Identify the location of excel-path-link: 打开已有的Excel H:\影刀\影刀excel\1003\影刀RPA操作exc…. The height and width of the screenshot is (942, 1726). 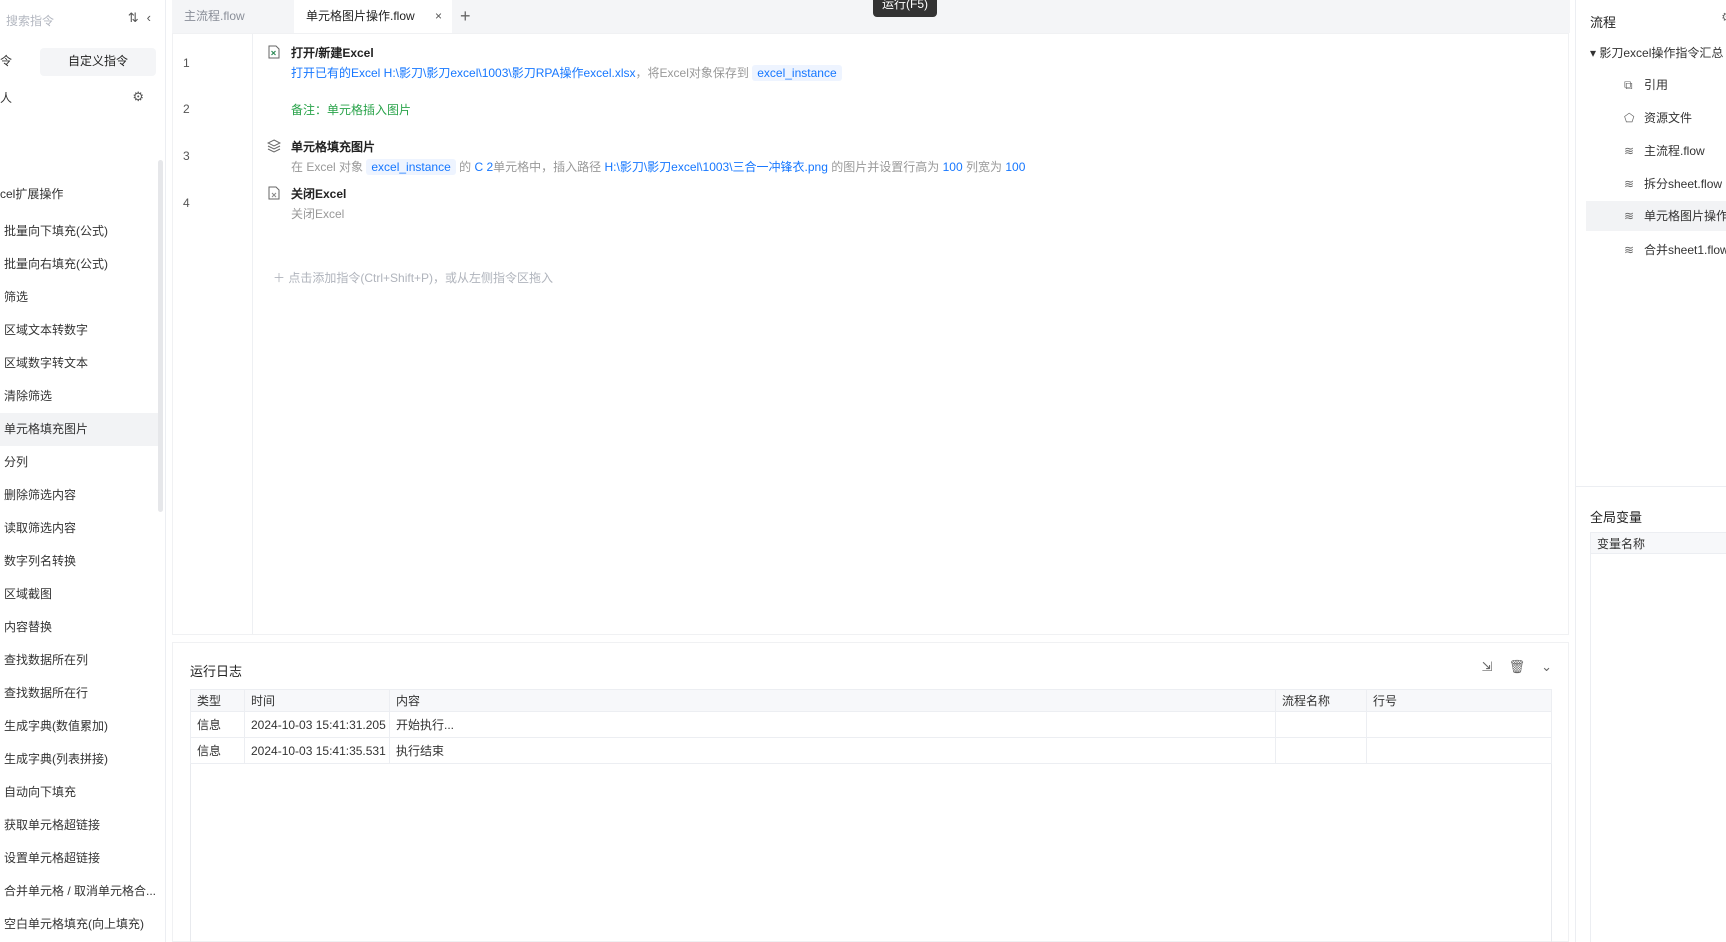
(463, 73).